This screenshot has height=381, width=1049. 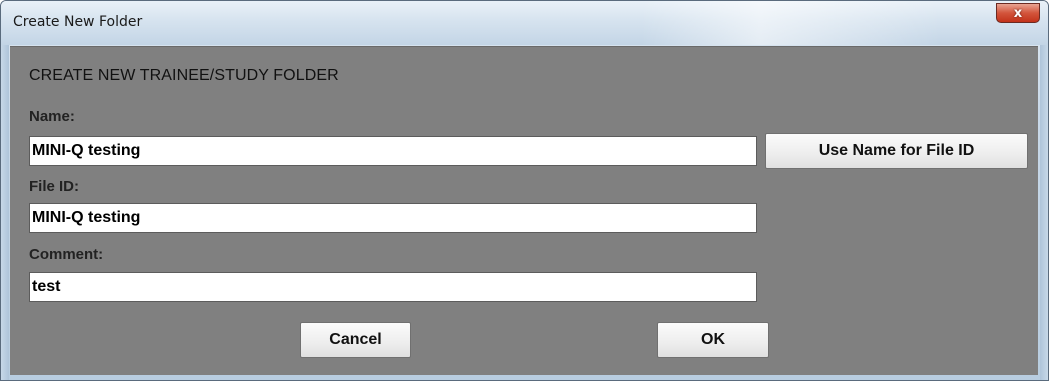 What do you see at coordinates (393, 151) in the screenshot?
I see `name-input` at bounding box center [393, 151].